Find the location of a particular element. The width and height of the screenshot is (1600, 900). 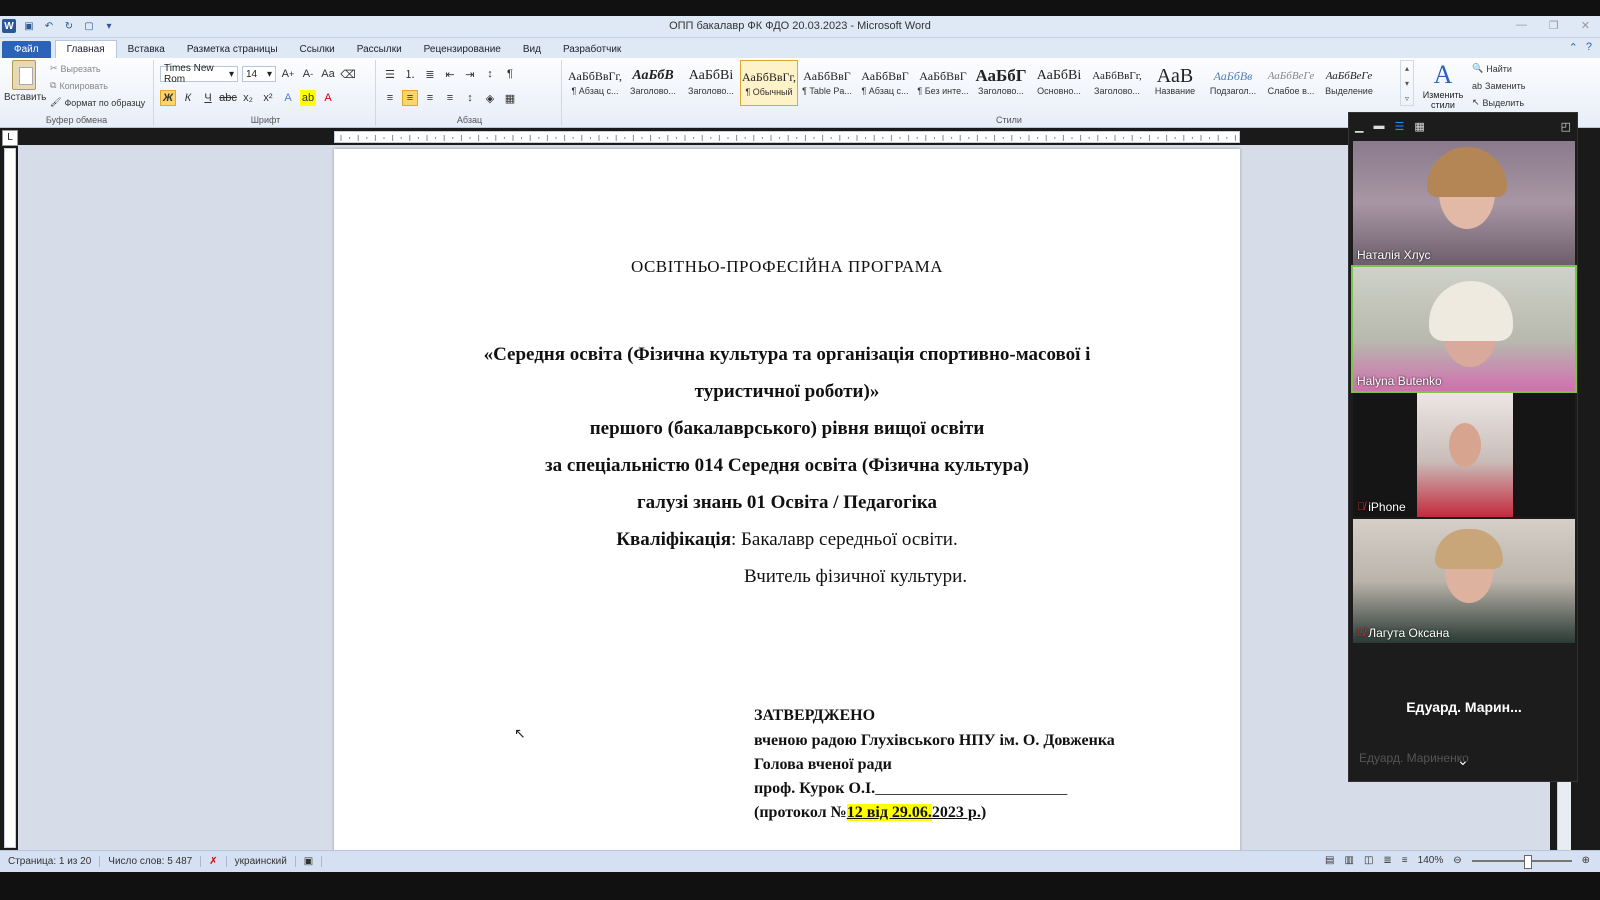

speaker-view-icon: ▬ is located at coordinates (1378, 126).